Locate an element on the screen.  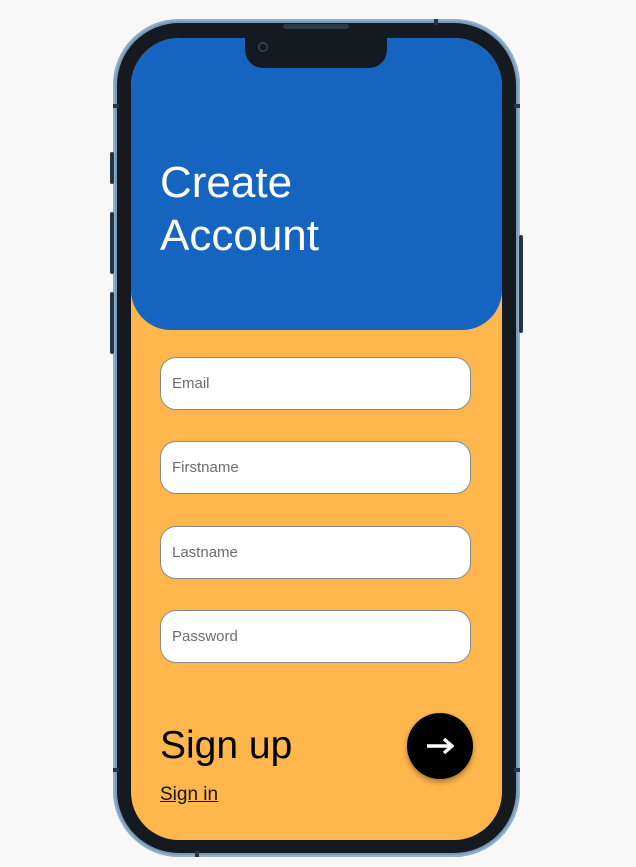
volume-down-button is located at coordinates (112, 323).